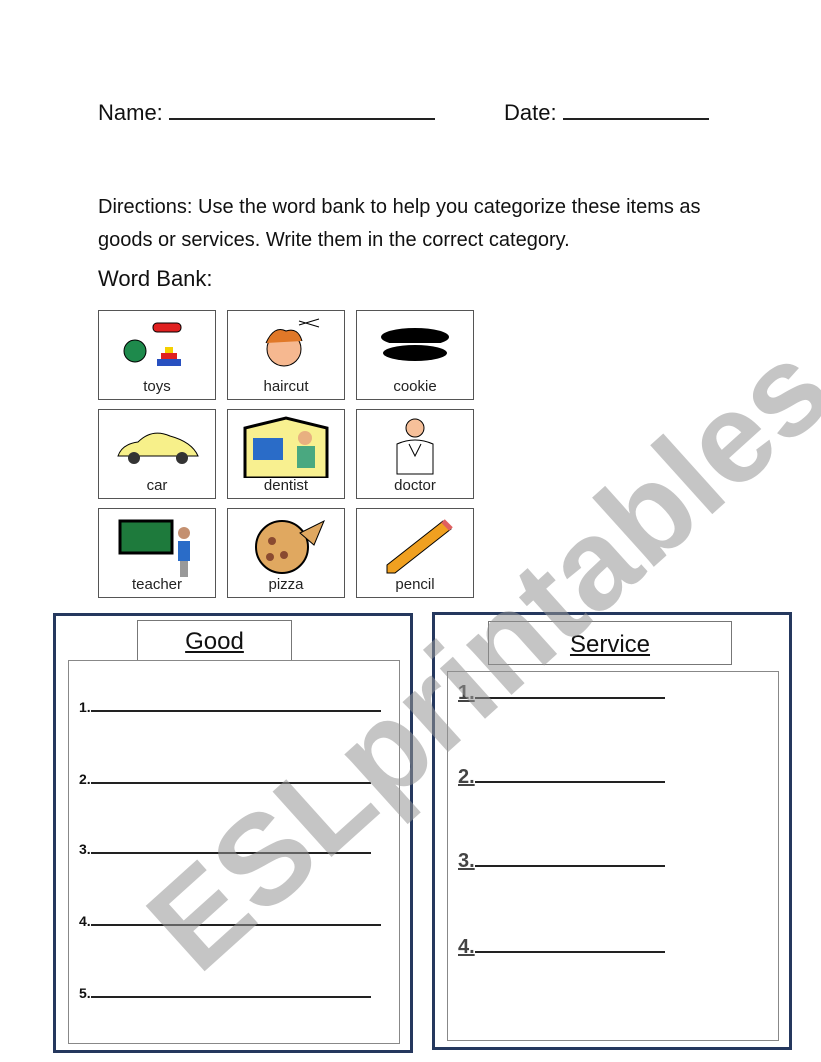 This screenshot has height=1062, width=821. I want to click on word-label: teacher, so click(157, 584).